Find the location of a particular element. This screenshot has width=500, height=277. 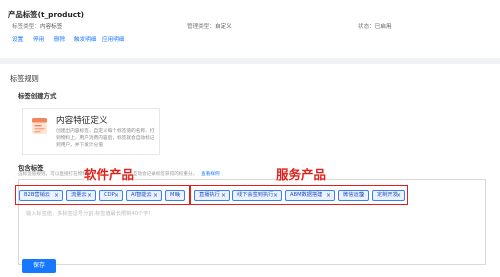

option-name: 内容特征定义 is located at coordinates (82, 121).